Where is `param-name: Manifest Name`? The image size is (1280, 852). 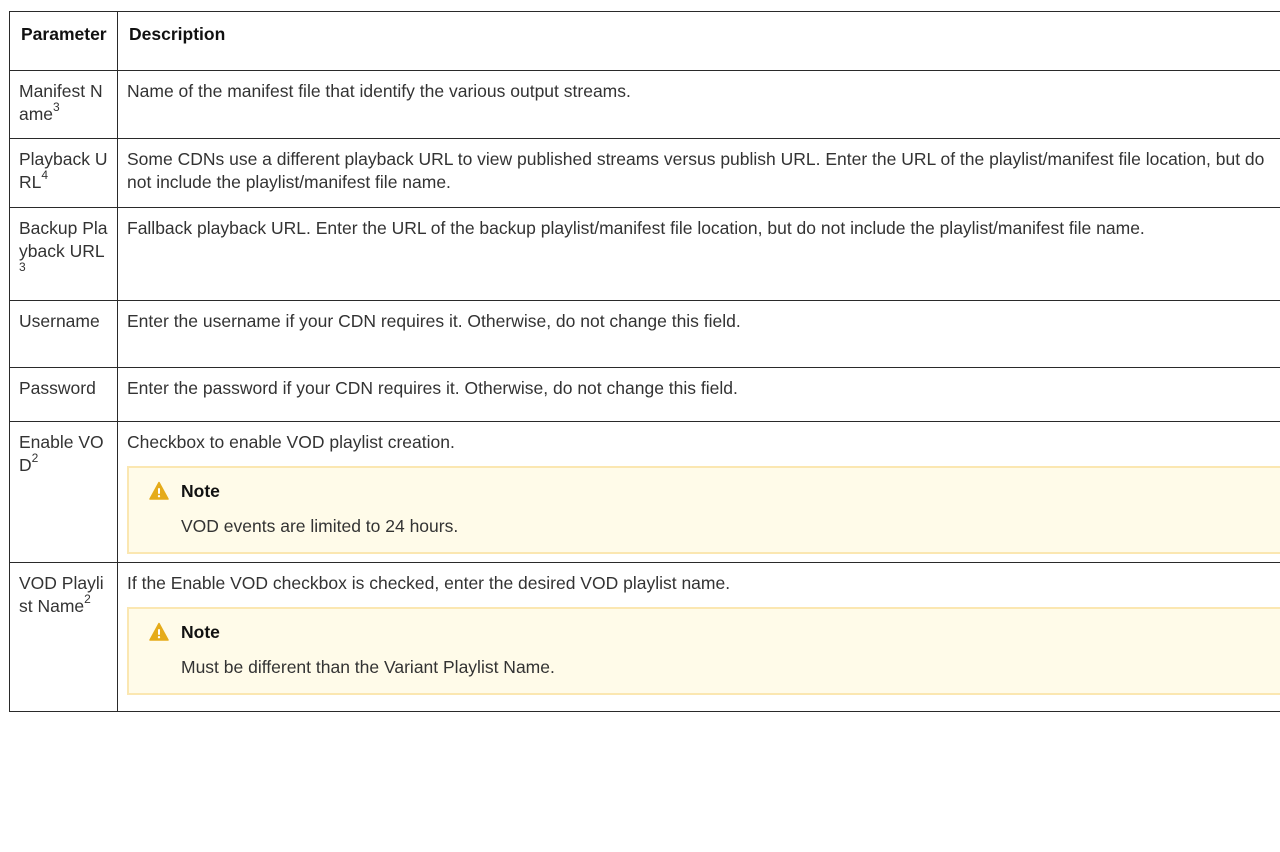 param-name: Manifest Name is located at coordinates (61, 102).